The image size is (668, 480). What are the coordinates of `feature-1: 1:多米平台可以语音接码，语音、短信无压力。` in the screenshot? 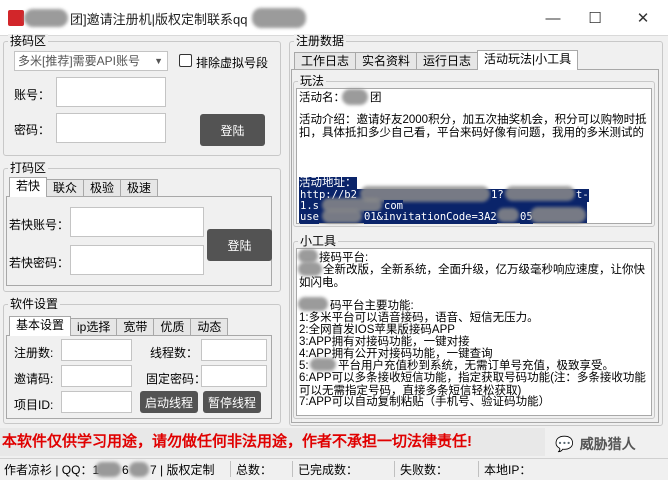 It's located at (419, 318).